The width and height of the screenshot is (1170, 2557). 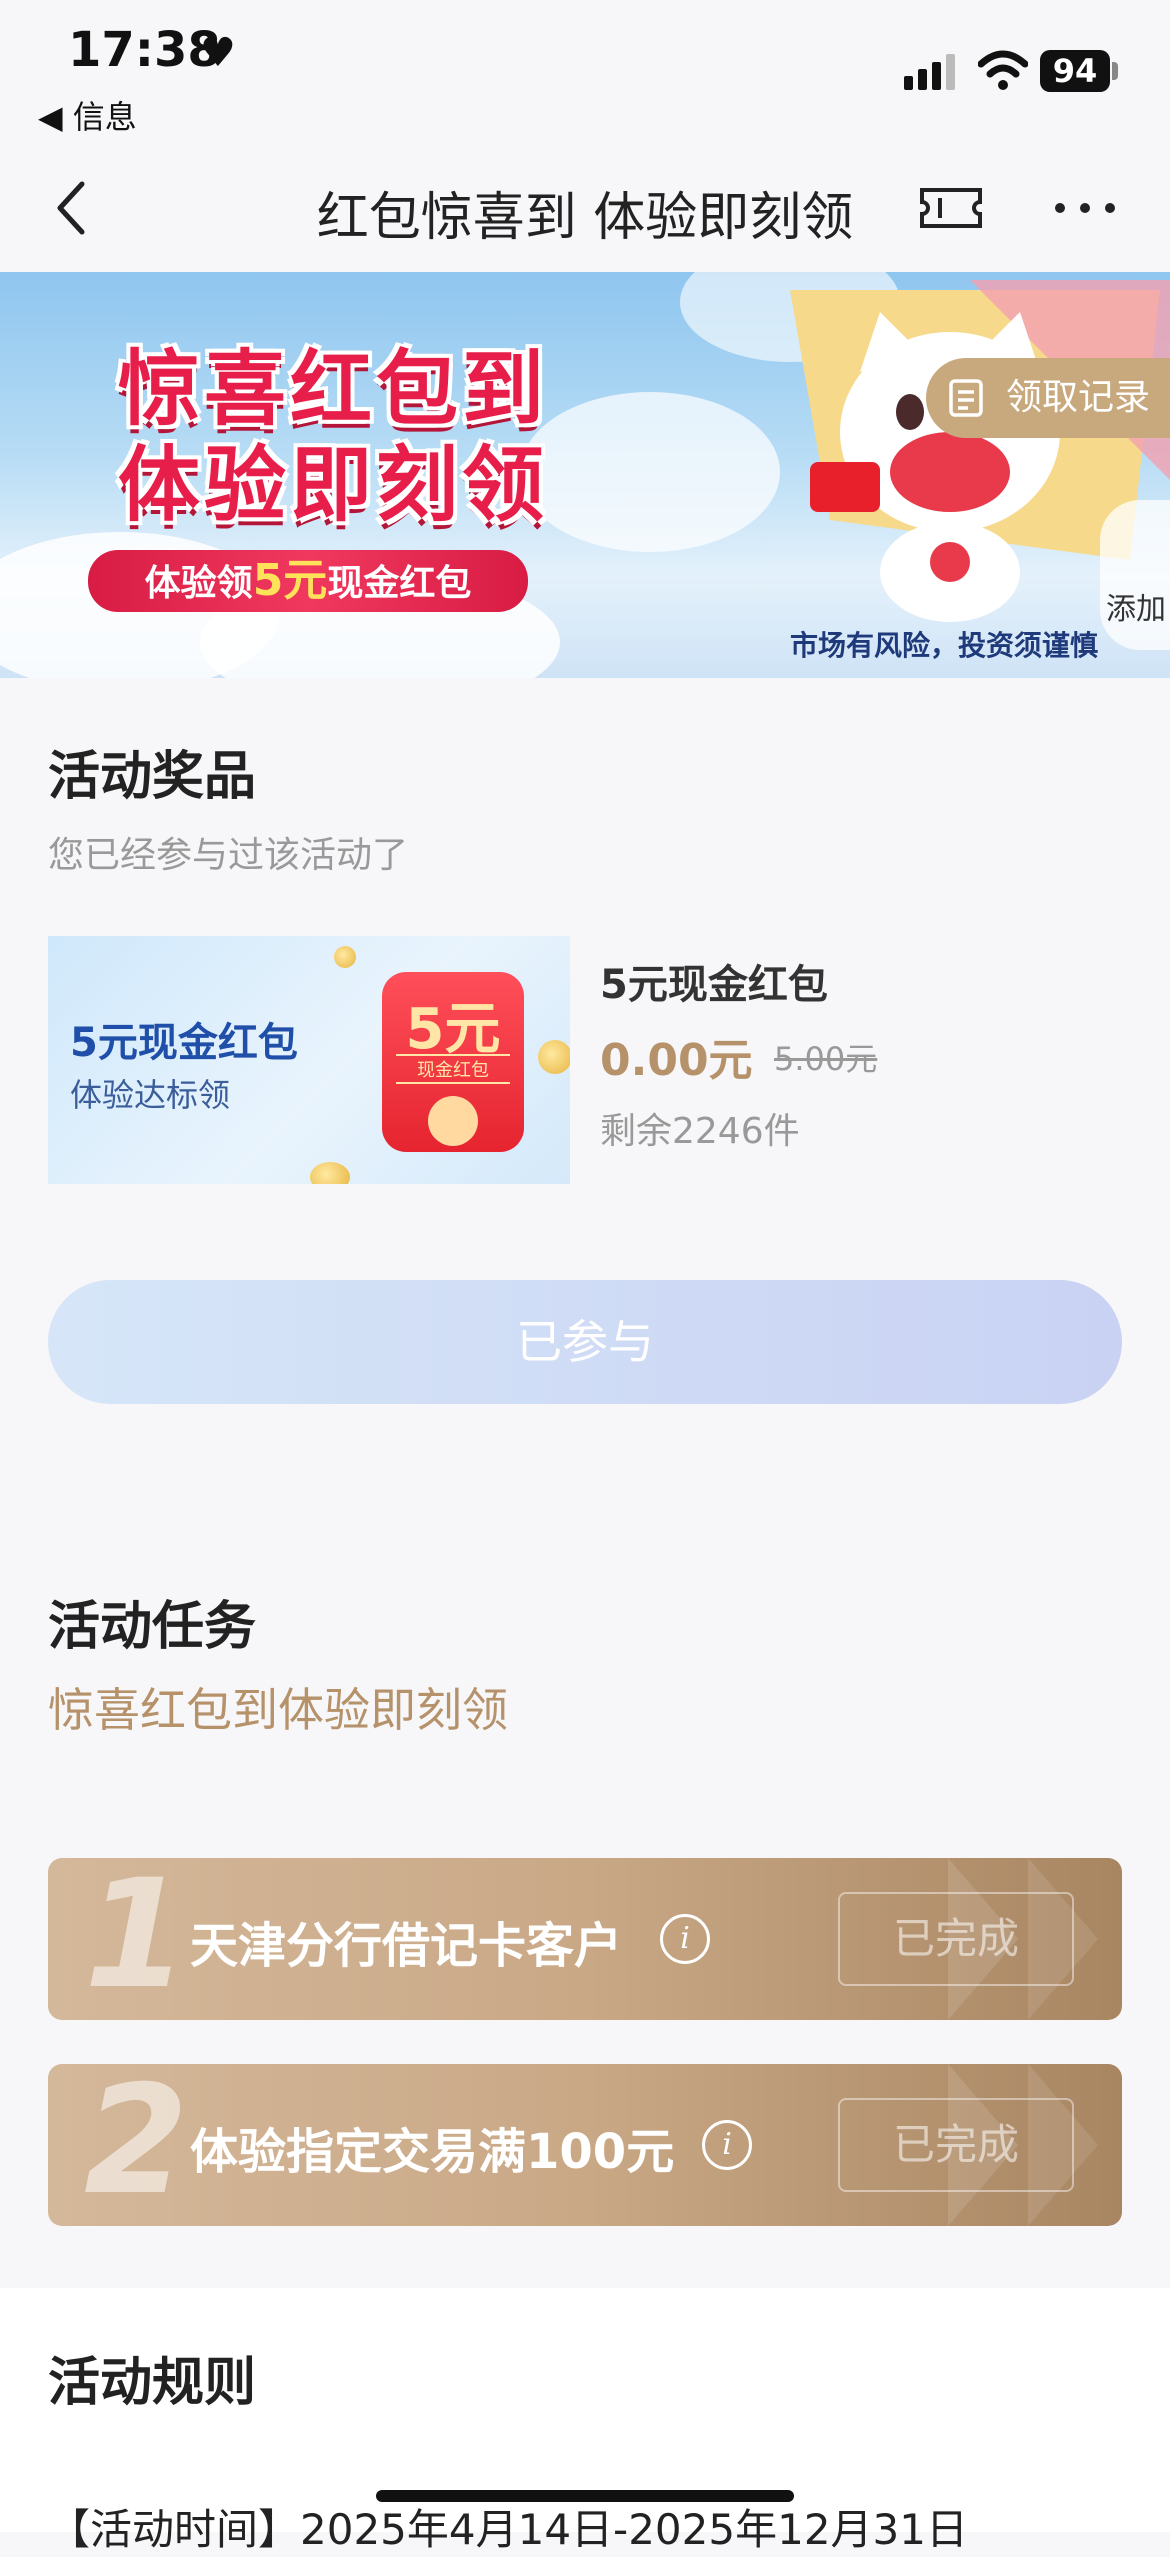 What do you see at coordinates (453, 1029) in the screenshot?
I see `envelope-amount: 5元` at bounding box center [453, 1029].